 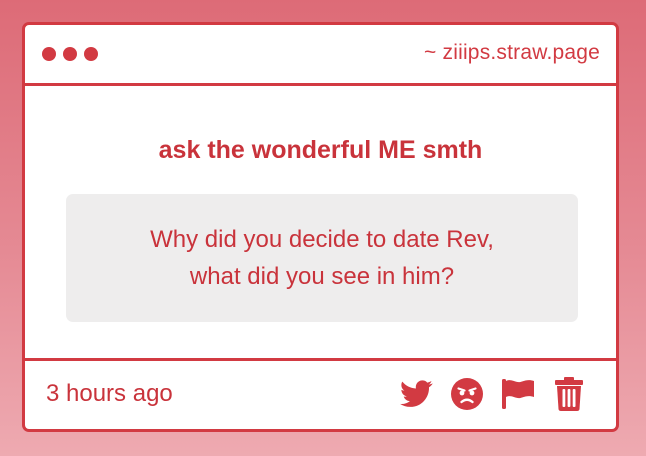 I want to click on twitter-icon, so click(x=416, y=394).